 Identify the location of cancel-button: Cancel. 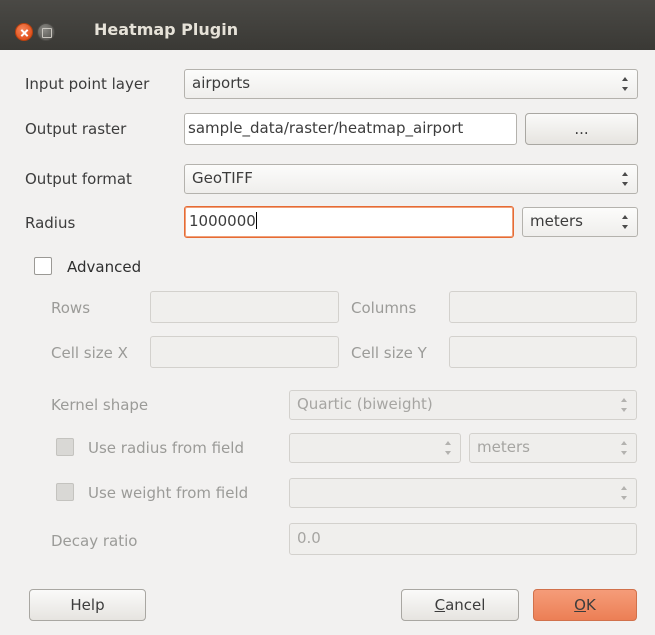
(460, 605).